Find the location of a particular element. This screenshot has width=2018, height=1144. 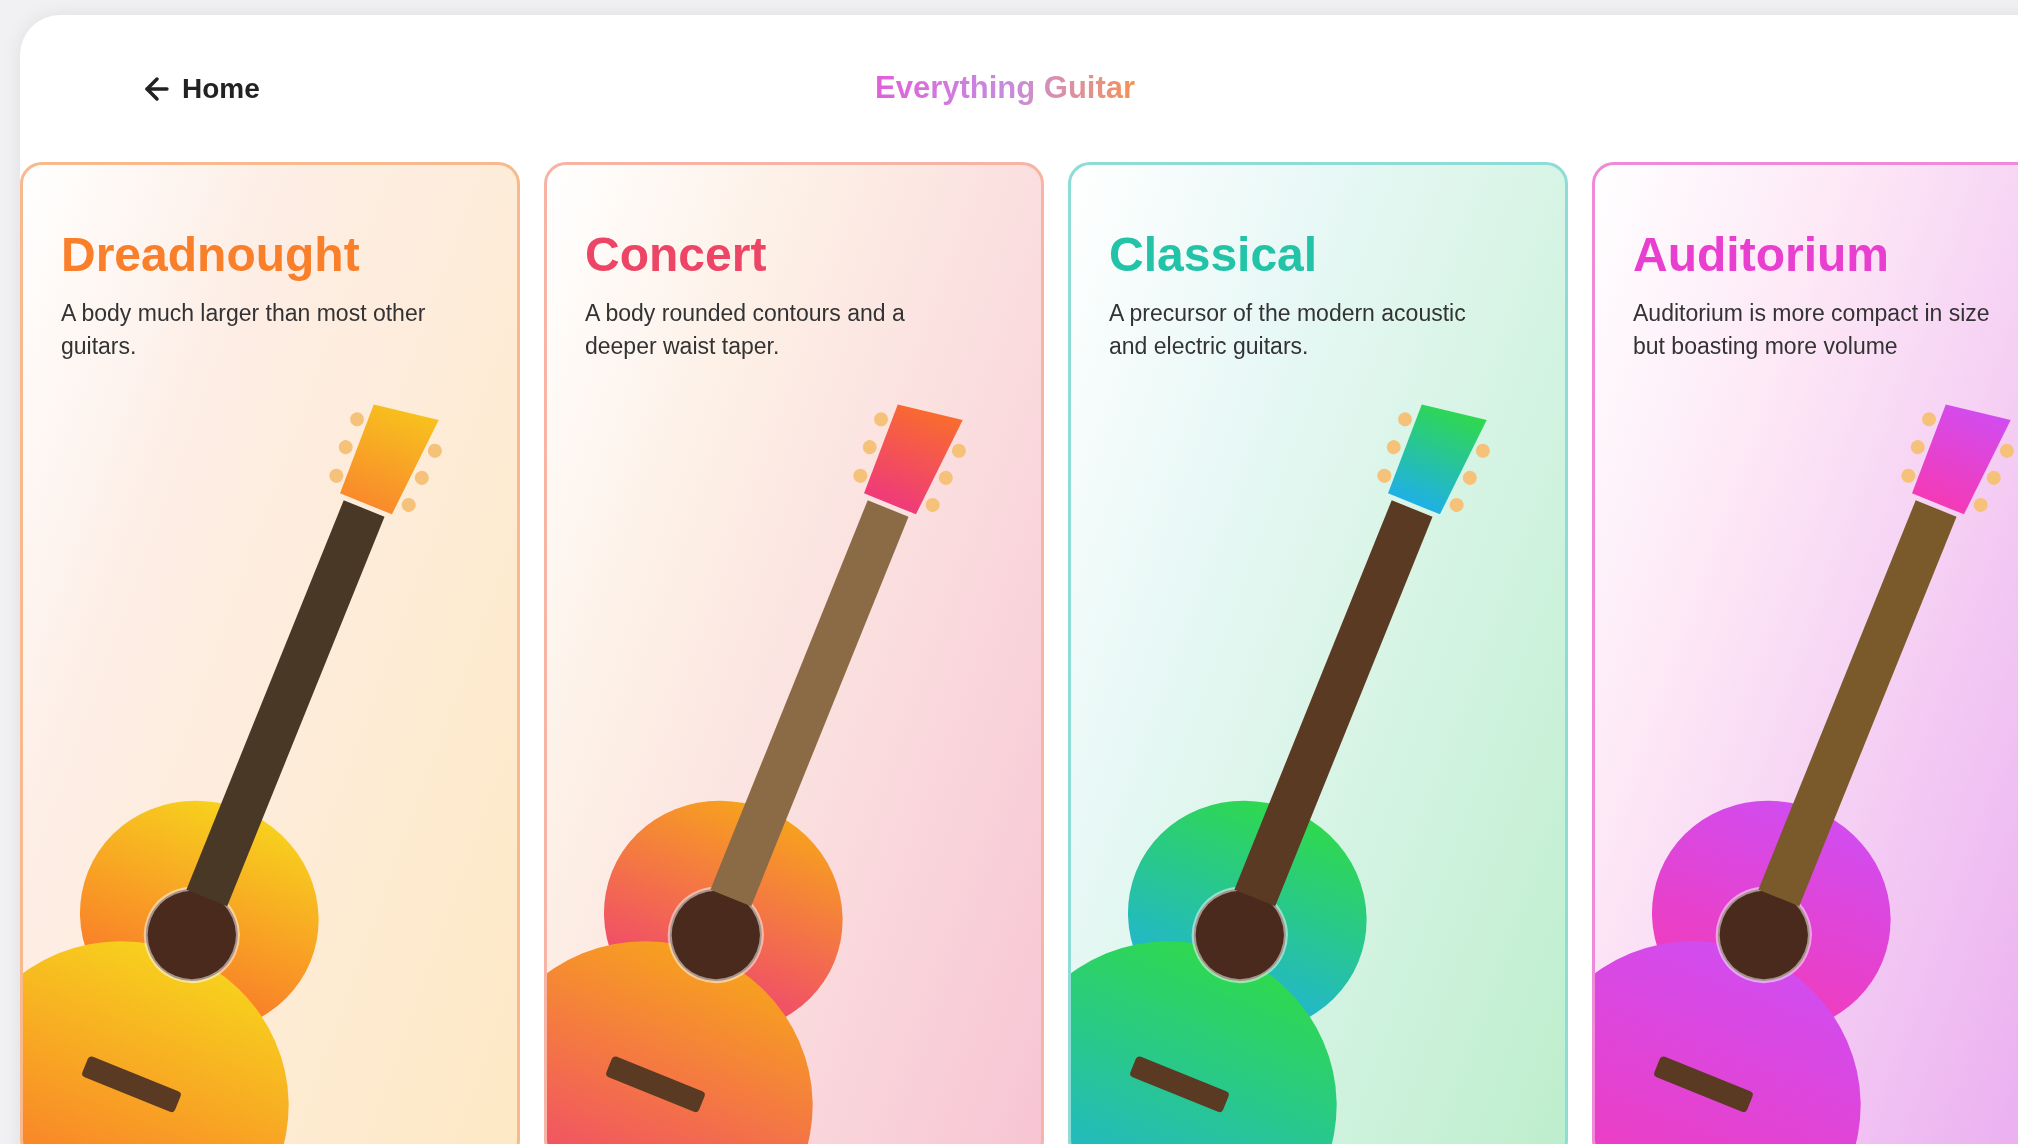

card-title: Classical is located at coordinates (1214, 255).